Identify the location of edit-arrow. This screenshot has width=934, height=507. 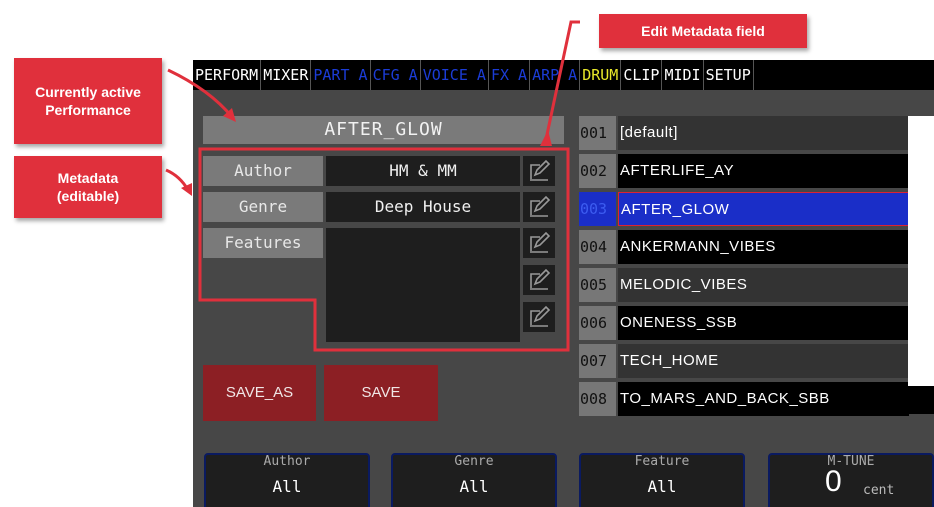
(561, 82).